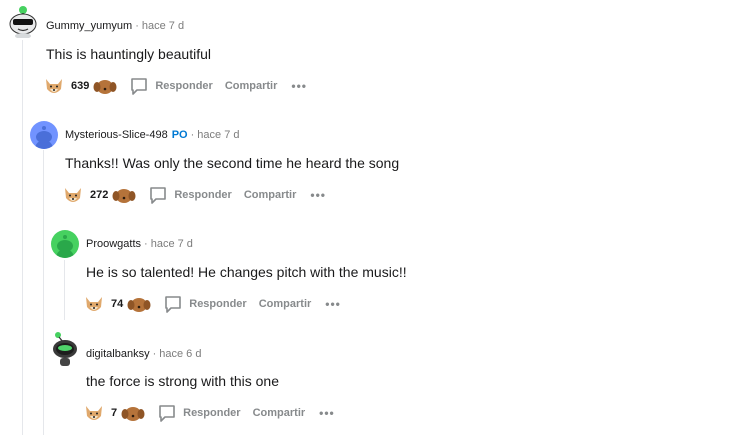 The height and width of the screenshot is (435, 736). Describe the element at coordinates (44, 135) in the screenshot. I see `default-snoo-avatar-icon` at that location.